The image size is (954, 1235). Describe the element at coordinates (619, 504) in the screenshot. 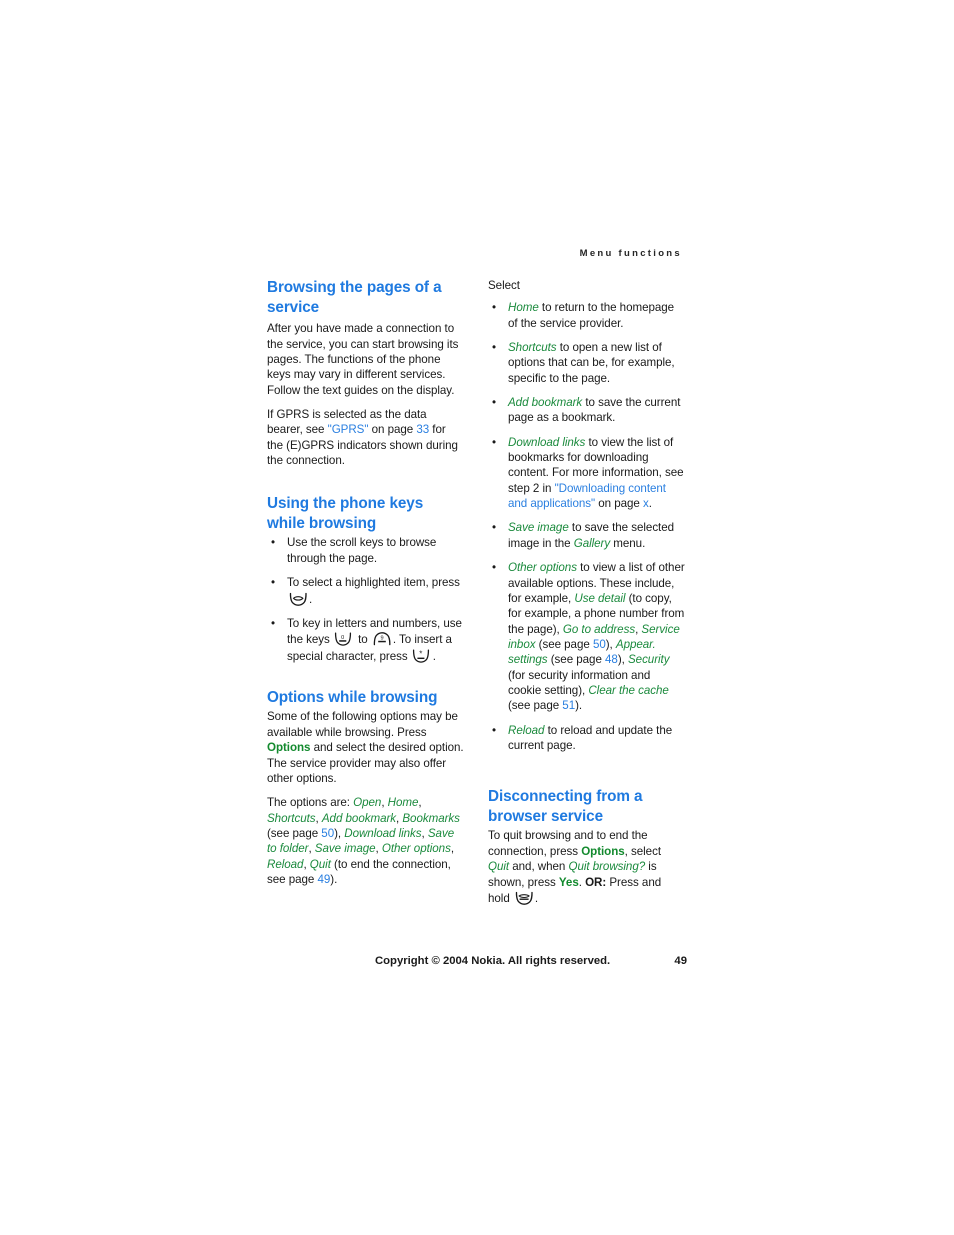

I see `bullet-text-download-2: on page` at that location.